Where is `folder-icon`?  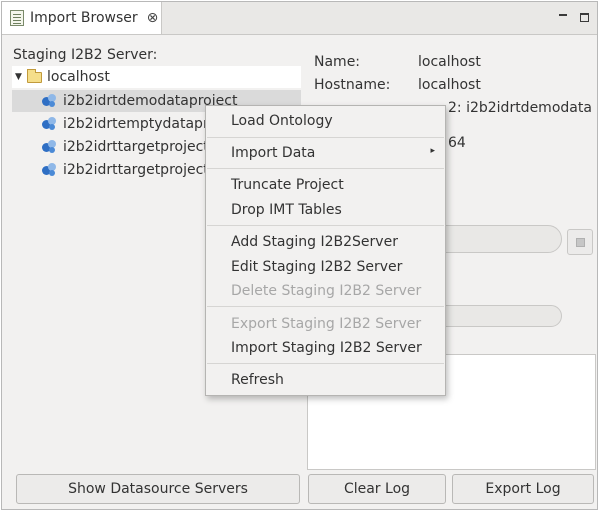
folder-icon is located at coordinates (34, 75).